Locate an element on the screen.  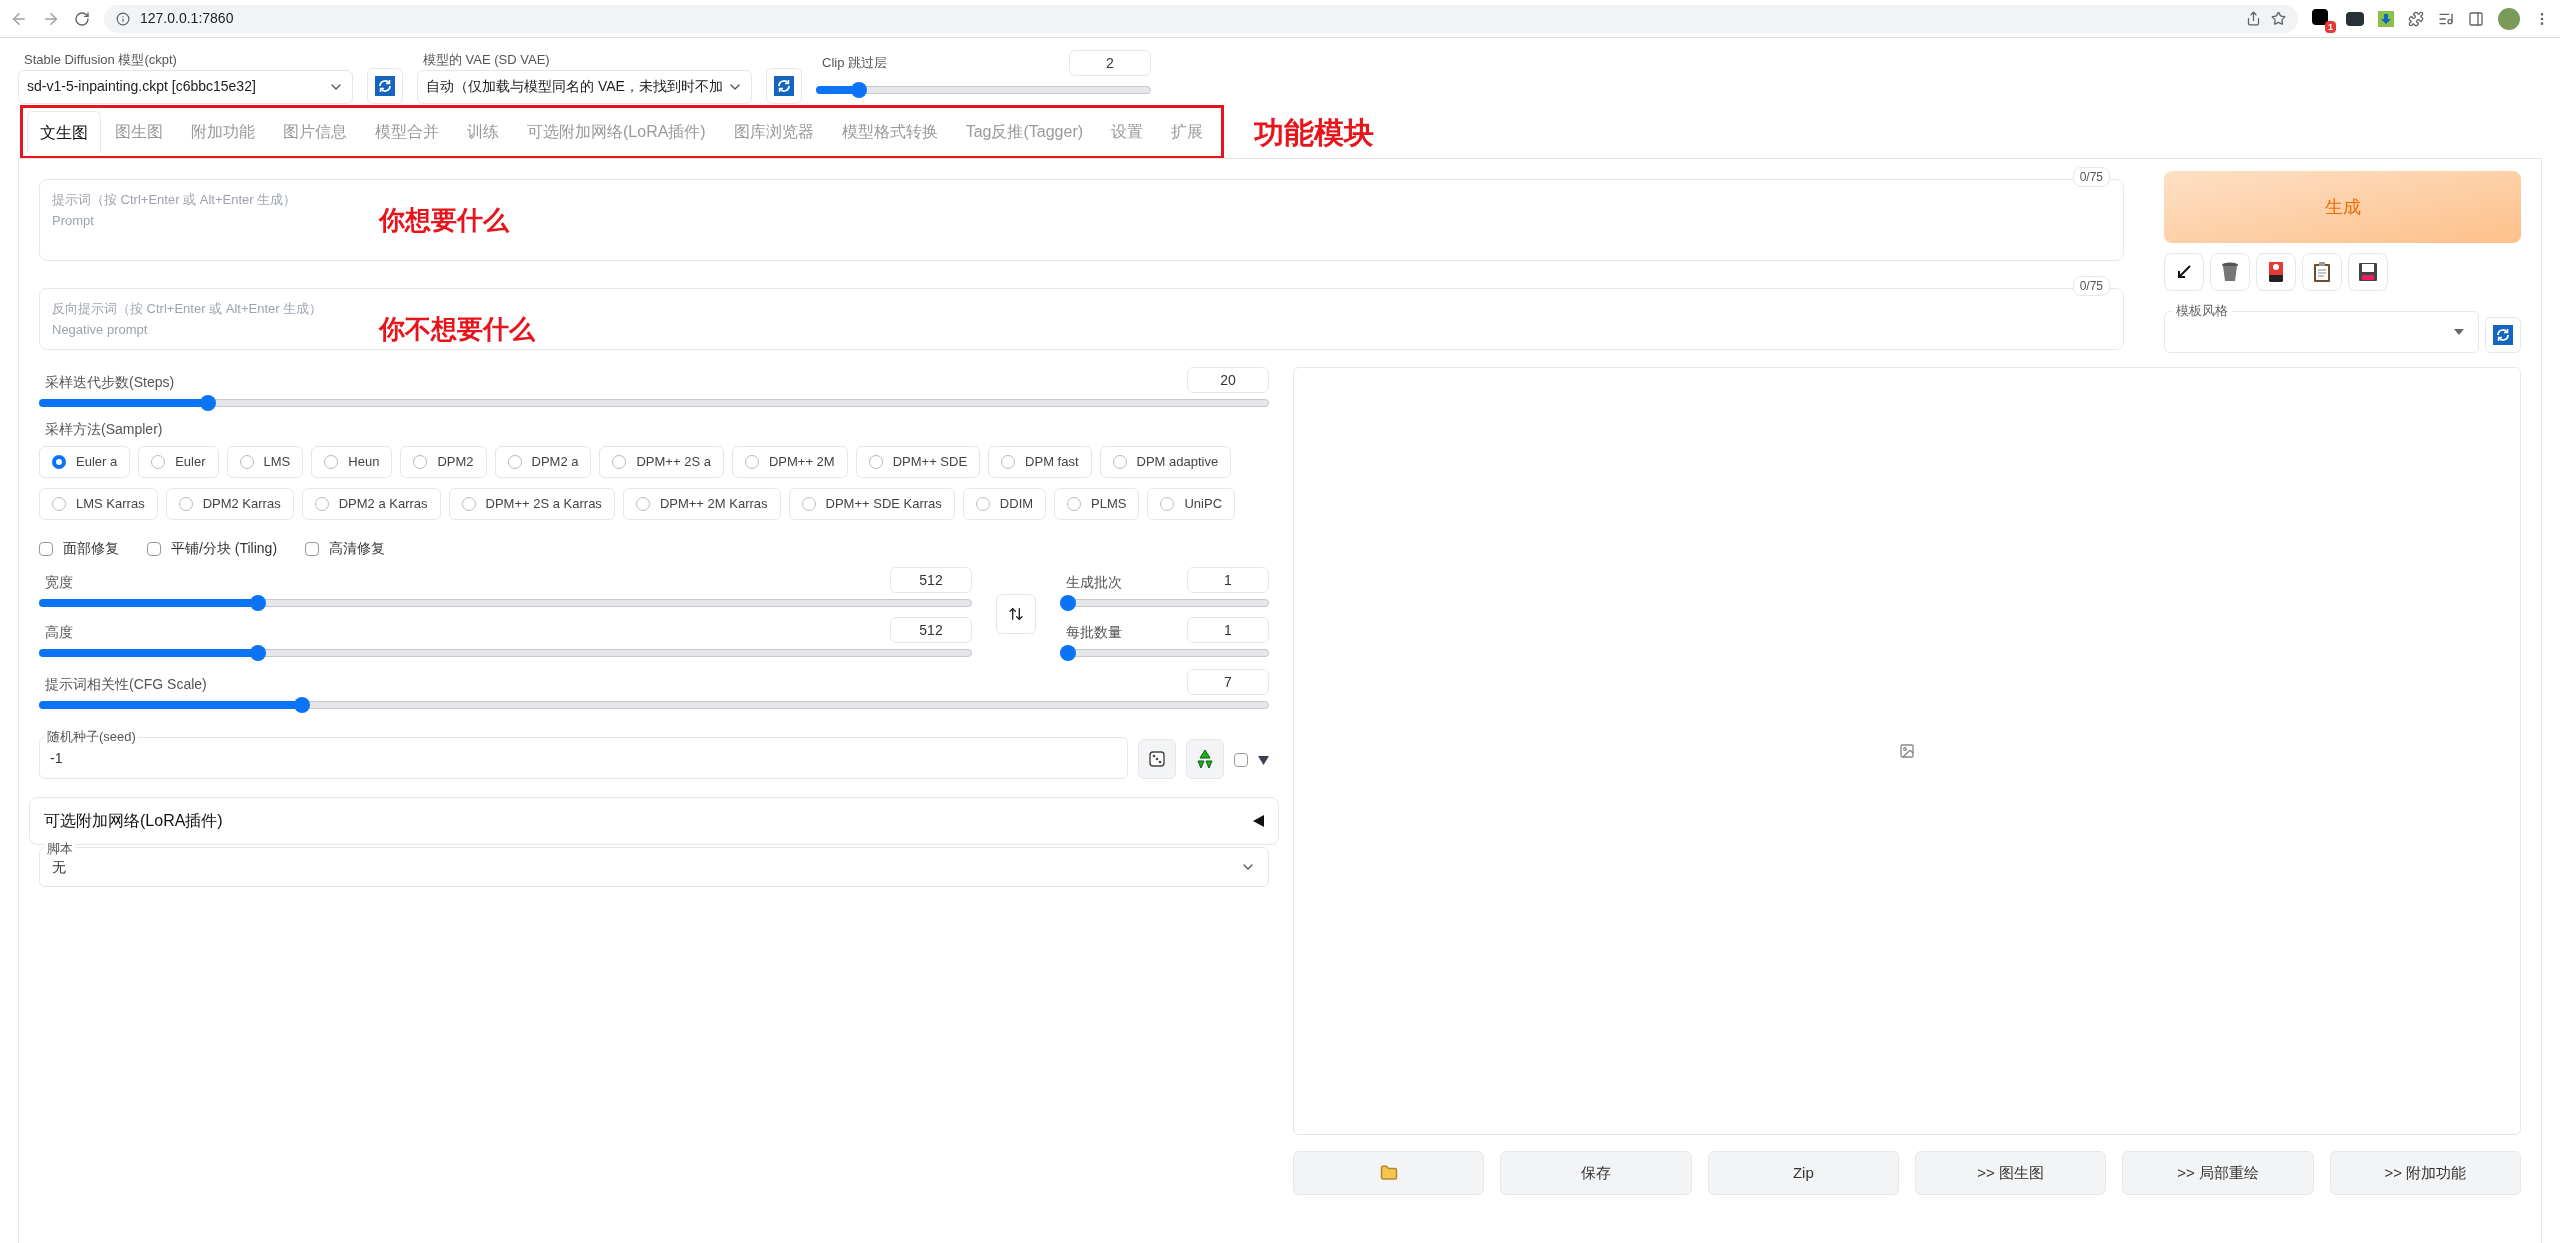
radio-option: DPM++ 2M is located at coordinates (789, 462).